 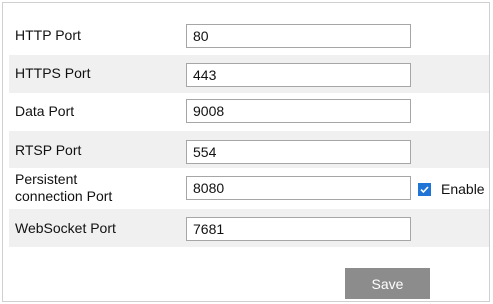 What do you see at coordinates (48, 35) in the screenshot?
I see `http-port-label: HTTP Port` at bounding box center [48, 35].